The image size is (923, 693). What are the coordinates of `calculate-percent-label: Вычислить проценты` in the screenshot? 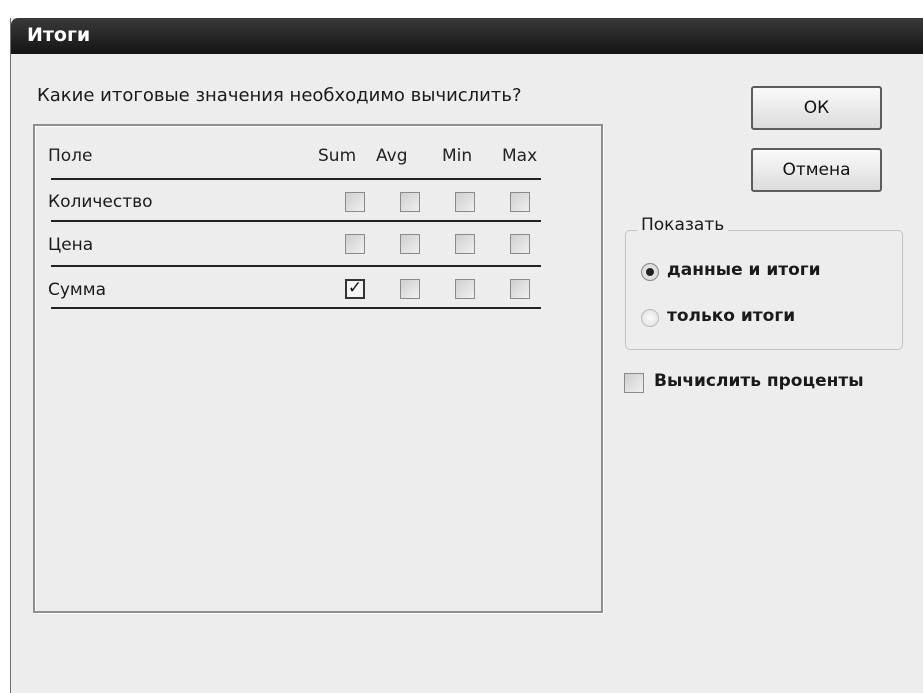 It's located at (759, 381).